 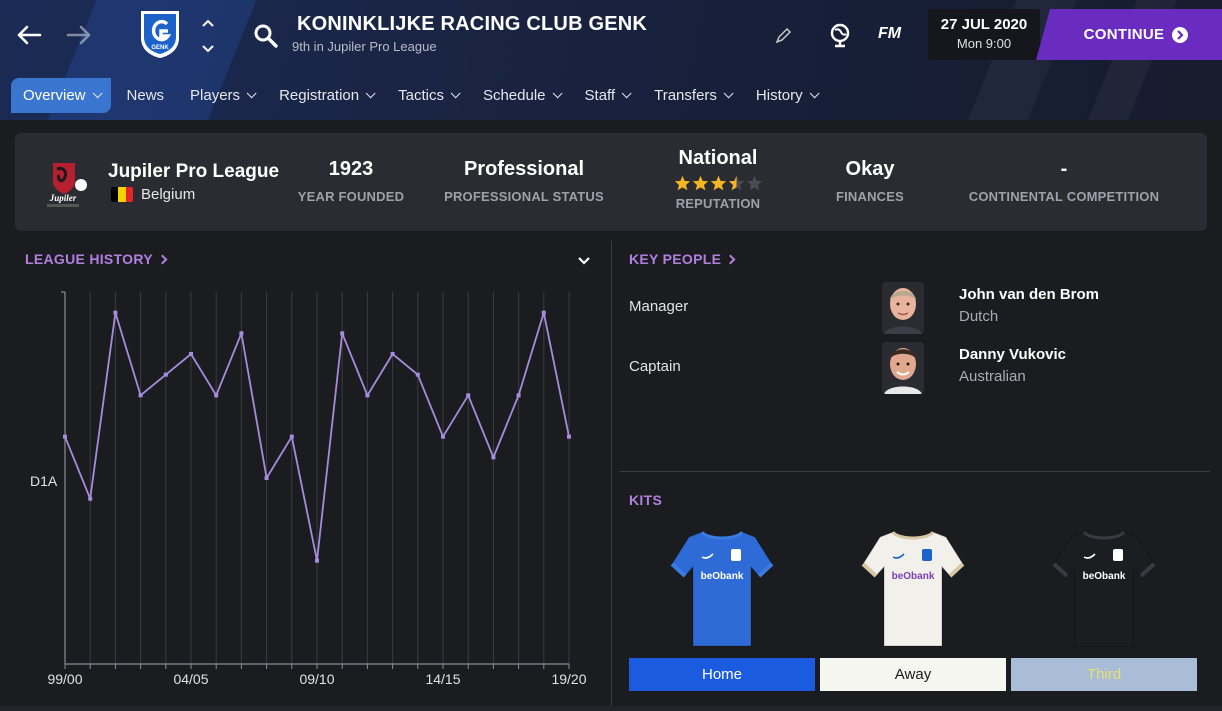 What do you see at coordinates (889, 34) in the screenshot?
I see `fm-logo: FM` at bounding box center [889, 34].